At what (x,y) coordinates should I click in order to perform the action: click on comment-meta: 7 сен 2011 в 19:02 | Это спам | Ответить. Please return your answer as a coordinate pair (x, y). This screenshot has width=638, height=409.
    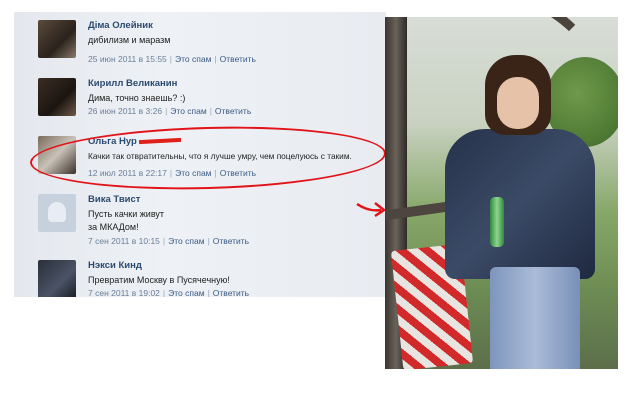
    Looking at the image, I should click on (169, 292).